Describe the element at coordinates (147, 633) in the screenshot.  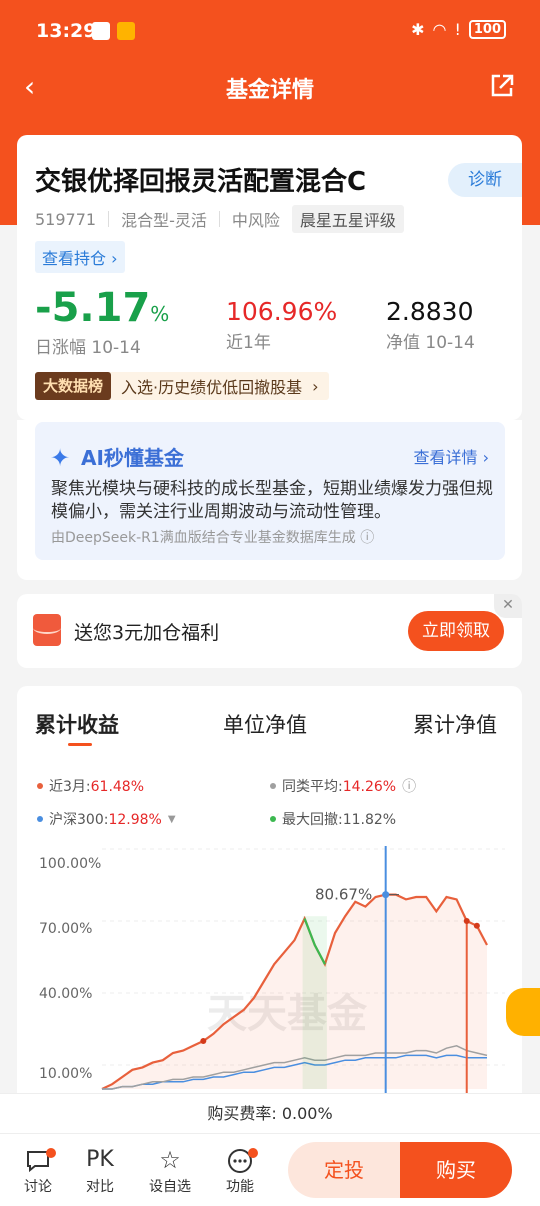
I see `promo-text: 送您3元加仓福利` at that location.